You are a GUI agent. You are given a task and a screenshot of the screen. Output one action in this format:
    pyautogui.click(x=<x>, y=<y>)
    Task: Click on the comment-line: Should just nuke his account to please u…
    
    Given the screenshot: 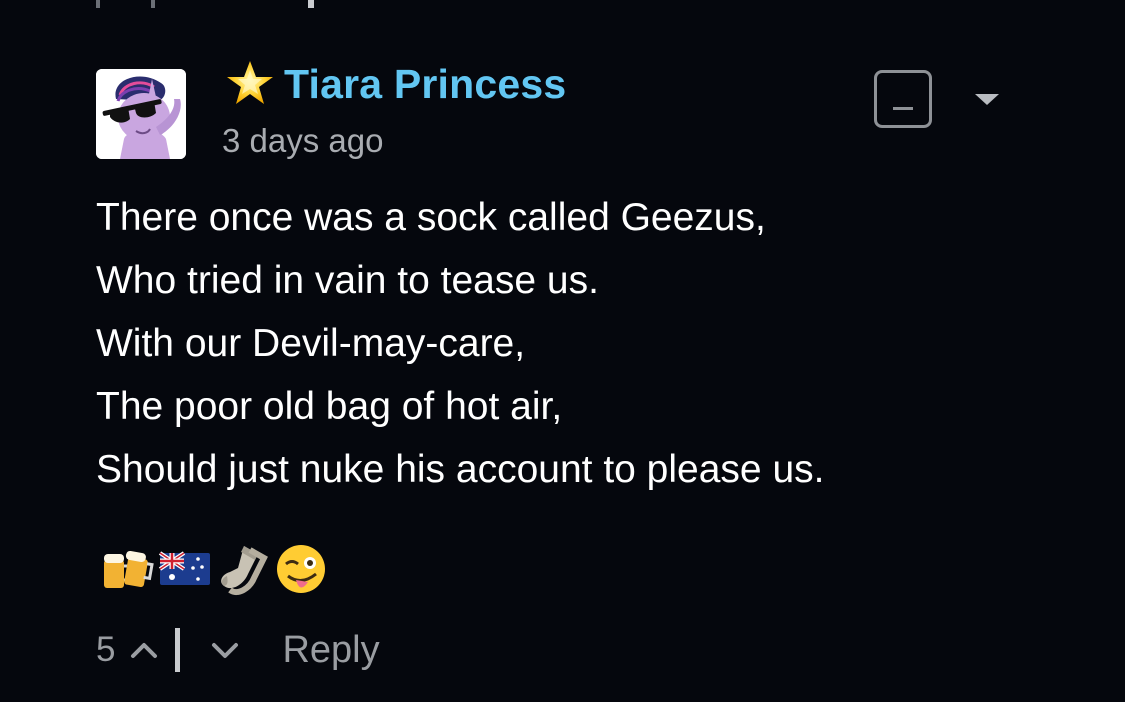 What is the action you would take?
    pyautogui.click(x=460, y=469)
    